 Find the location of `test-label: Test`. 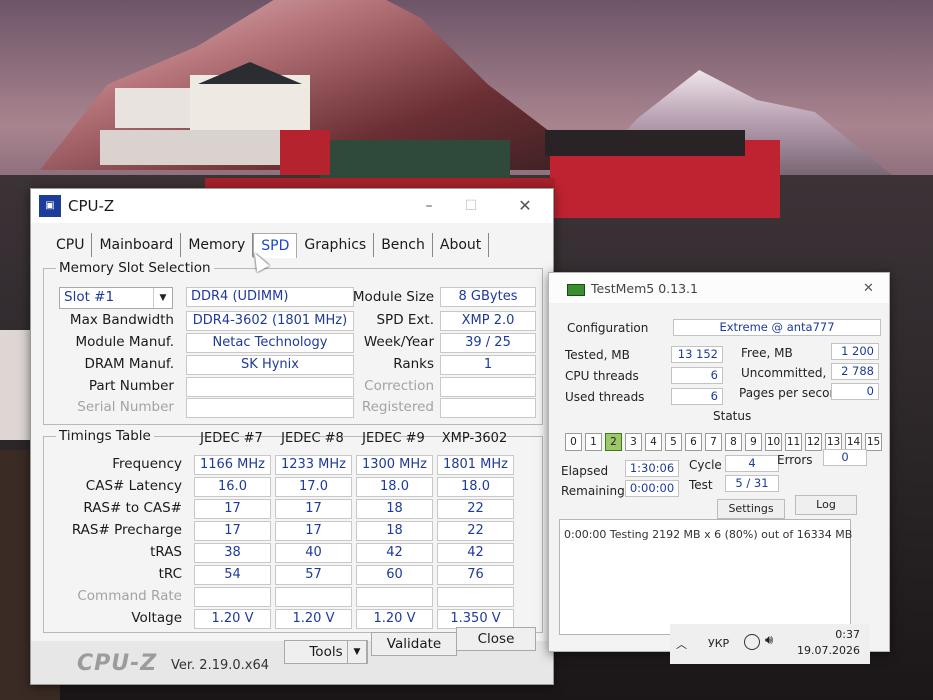

test-label: Test is located at coordinates (701, 485).